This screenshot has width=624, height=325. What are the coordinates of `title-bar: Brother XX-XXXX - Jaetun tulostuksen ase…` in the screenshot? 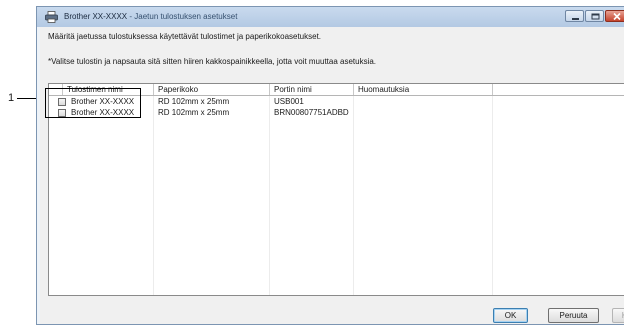 It's located at (330, 17).